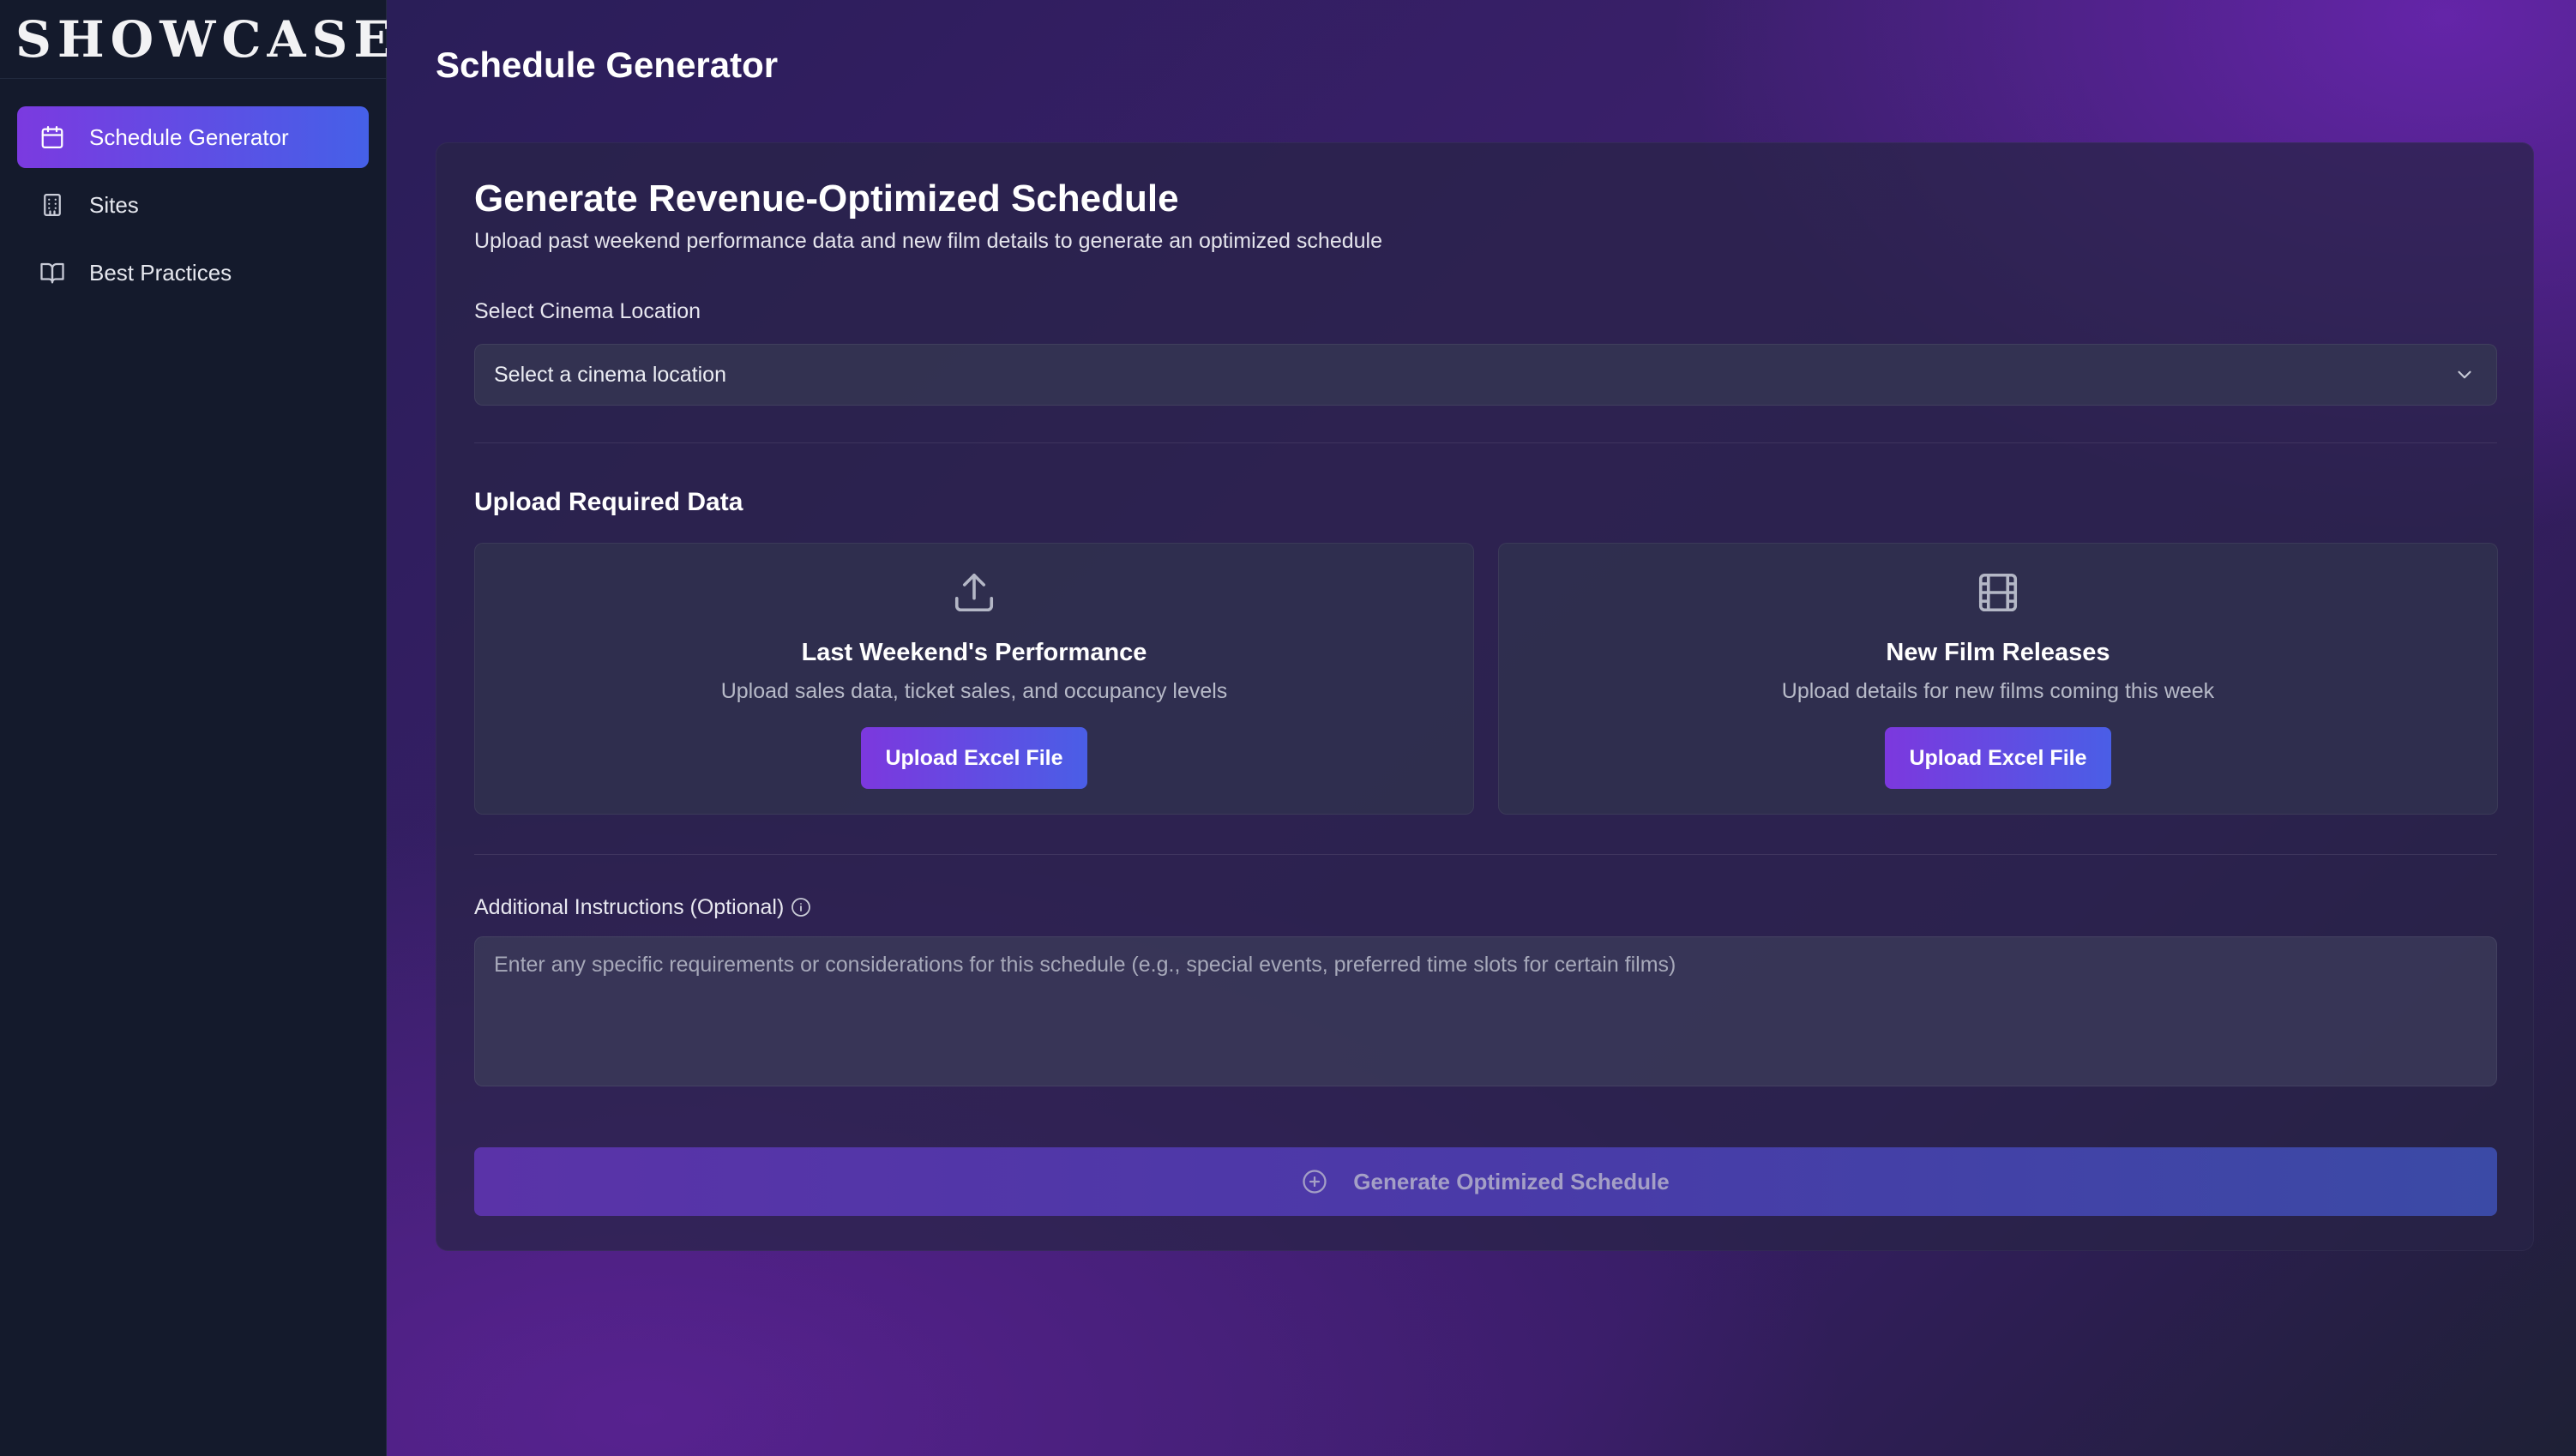 The height and width of the screenshot is (1456, 2576). Describe the element at coordinates (587, 311) in the screenshot. I see `location-label: Select Cinema Location` at that location.